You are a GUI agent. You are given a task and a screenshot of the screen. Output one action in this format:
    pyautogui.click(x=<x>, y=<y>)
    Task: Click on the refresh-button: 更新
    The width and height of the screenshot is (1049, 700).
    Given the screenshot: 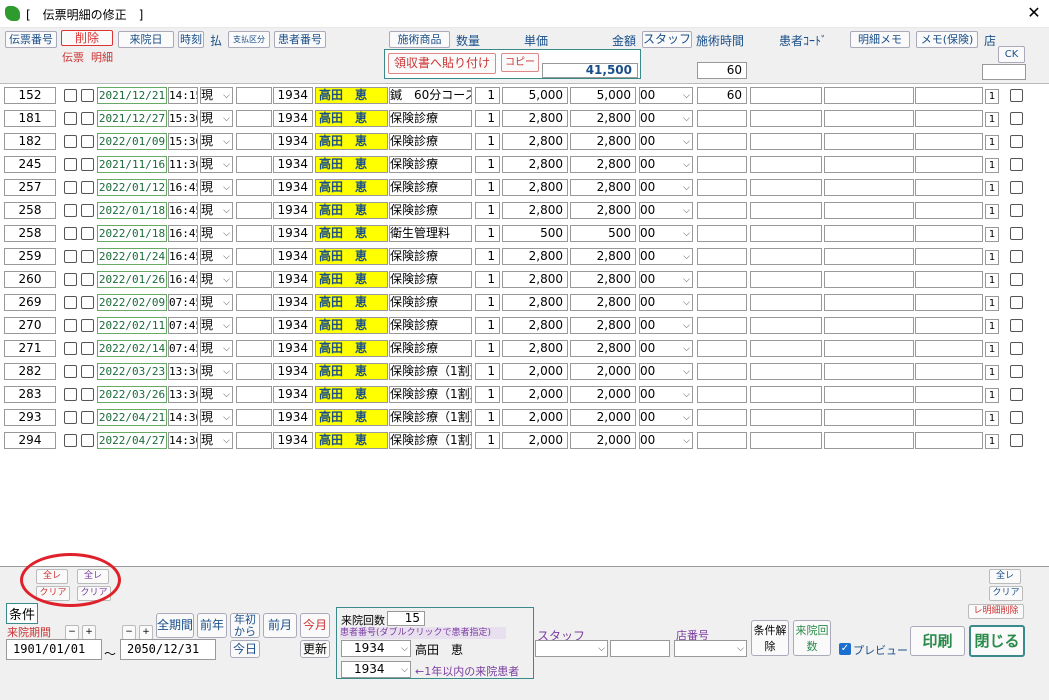 What is the action you would take?
    pyautogui.click(x=315, y=649)
    